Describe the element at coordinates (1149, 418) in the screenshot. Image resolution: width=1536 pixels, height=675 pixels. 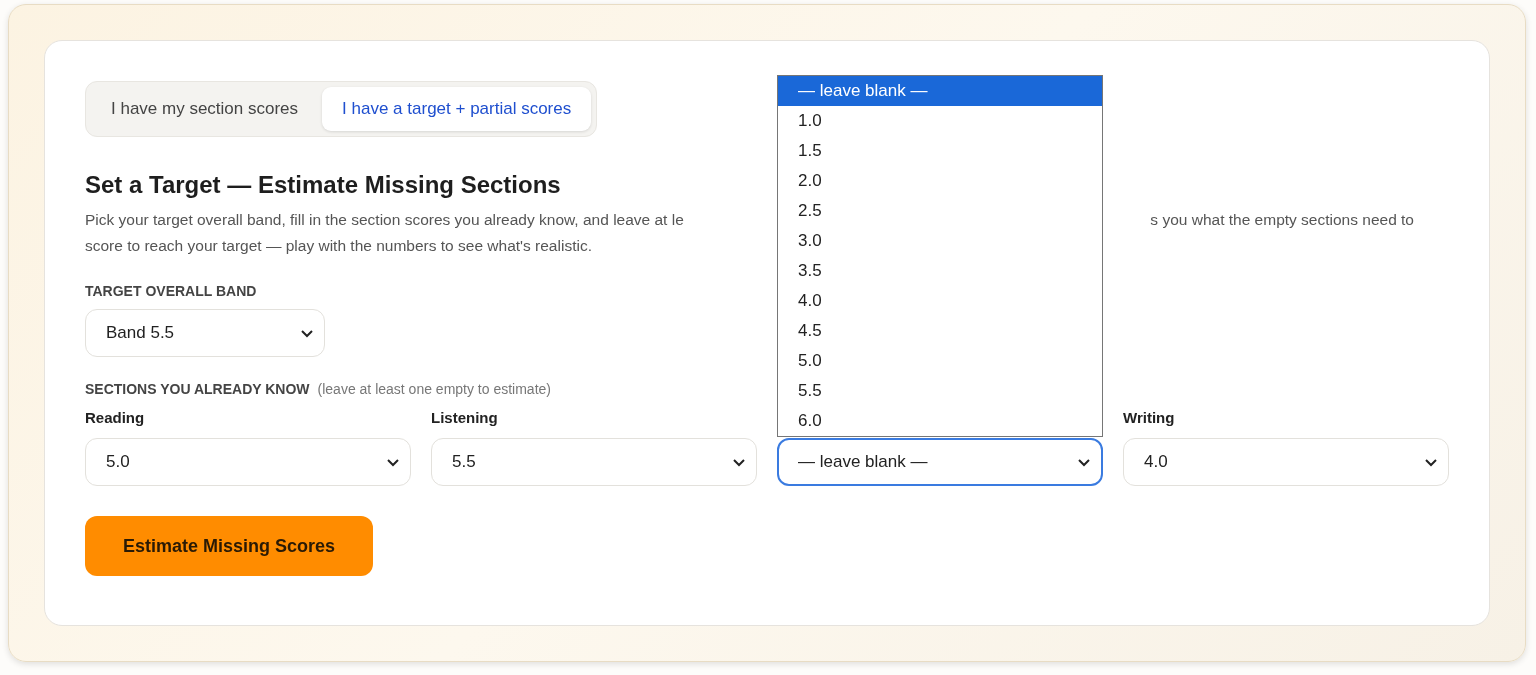
I see `field-label: Writing` at that location.